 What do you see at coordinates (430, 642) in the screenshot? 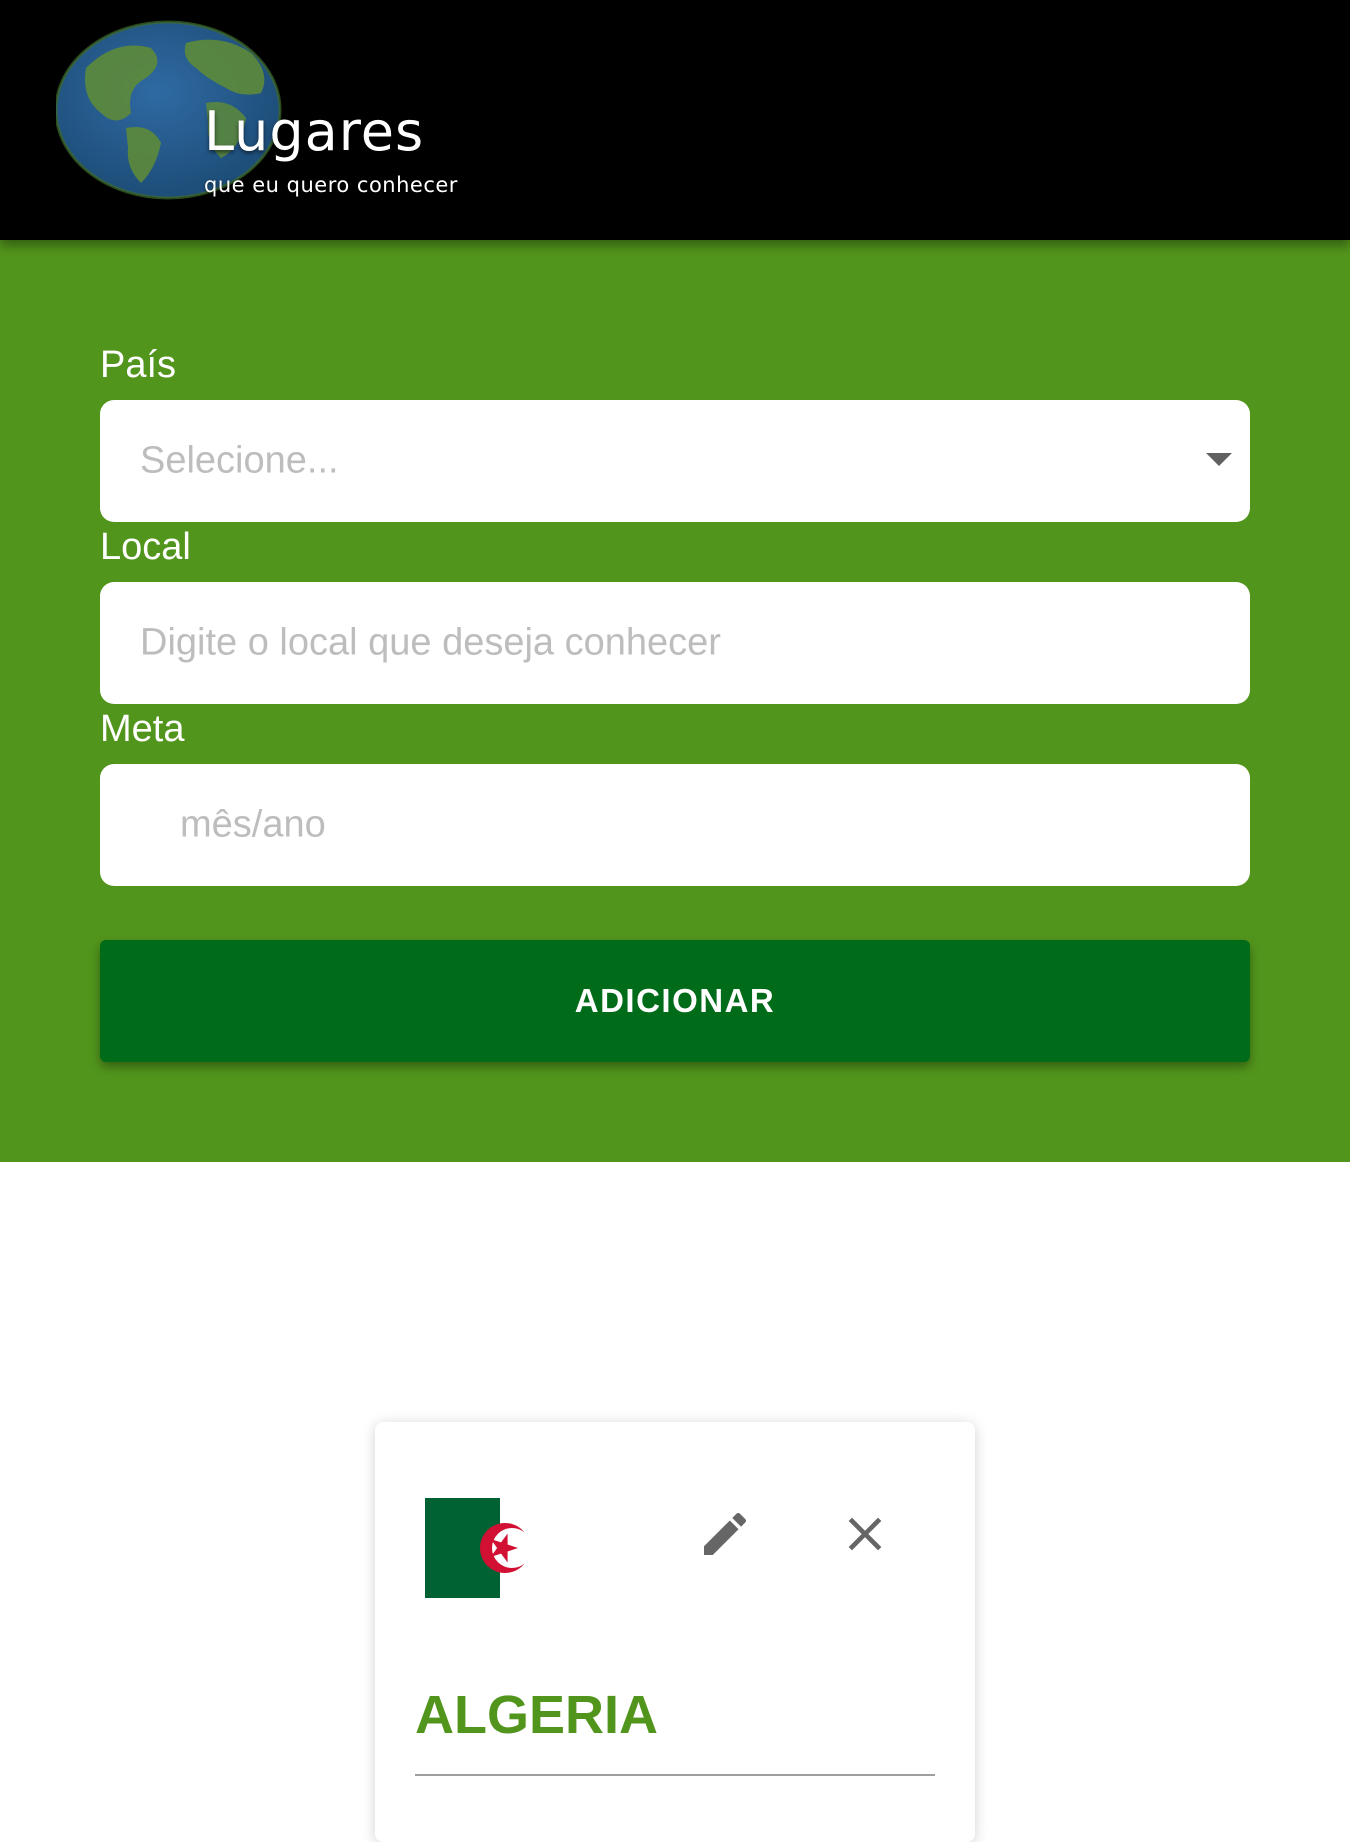
I see `place-input-placeholder: Digite o local que deseja conhecer` at bounding box center [430, 642].